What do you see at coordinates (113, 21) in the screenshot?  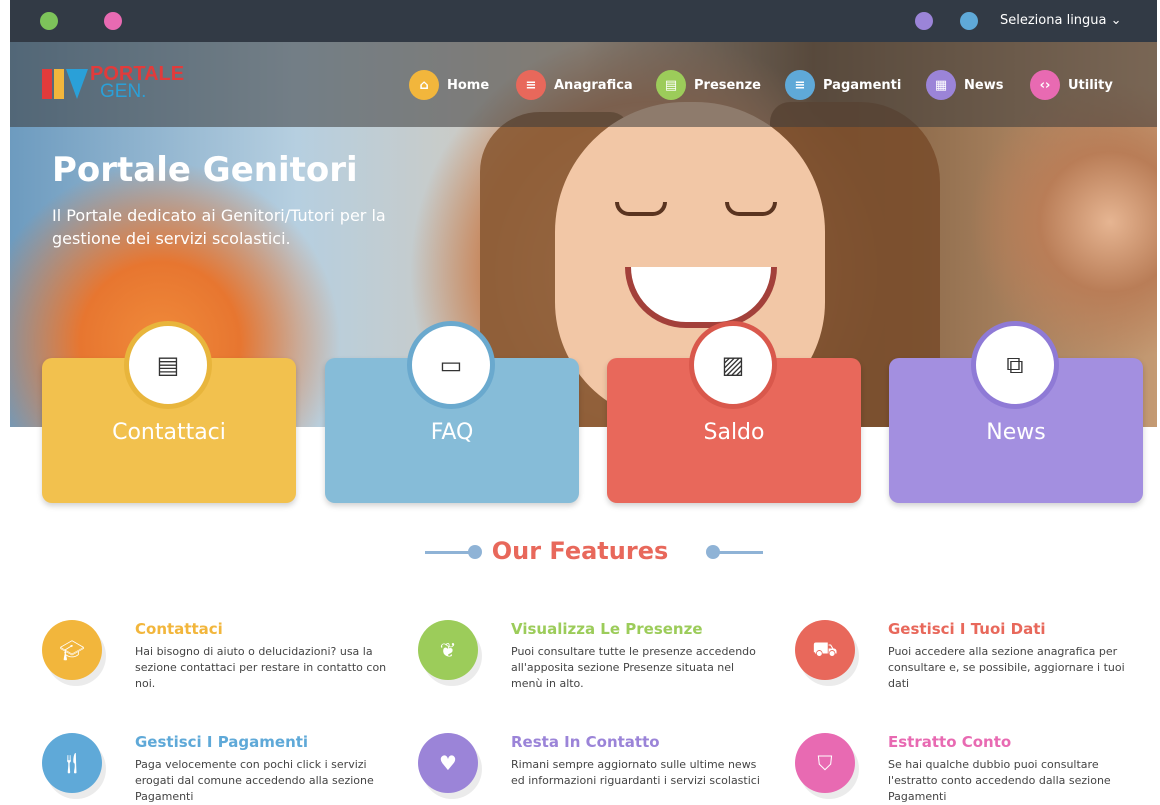 I see `clock-icon` at bounding box center [113, 21].